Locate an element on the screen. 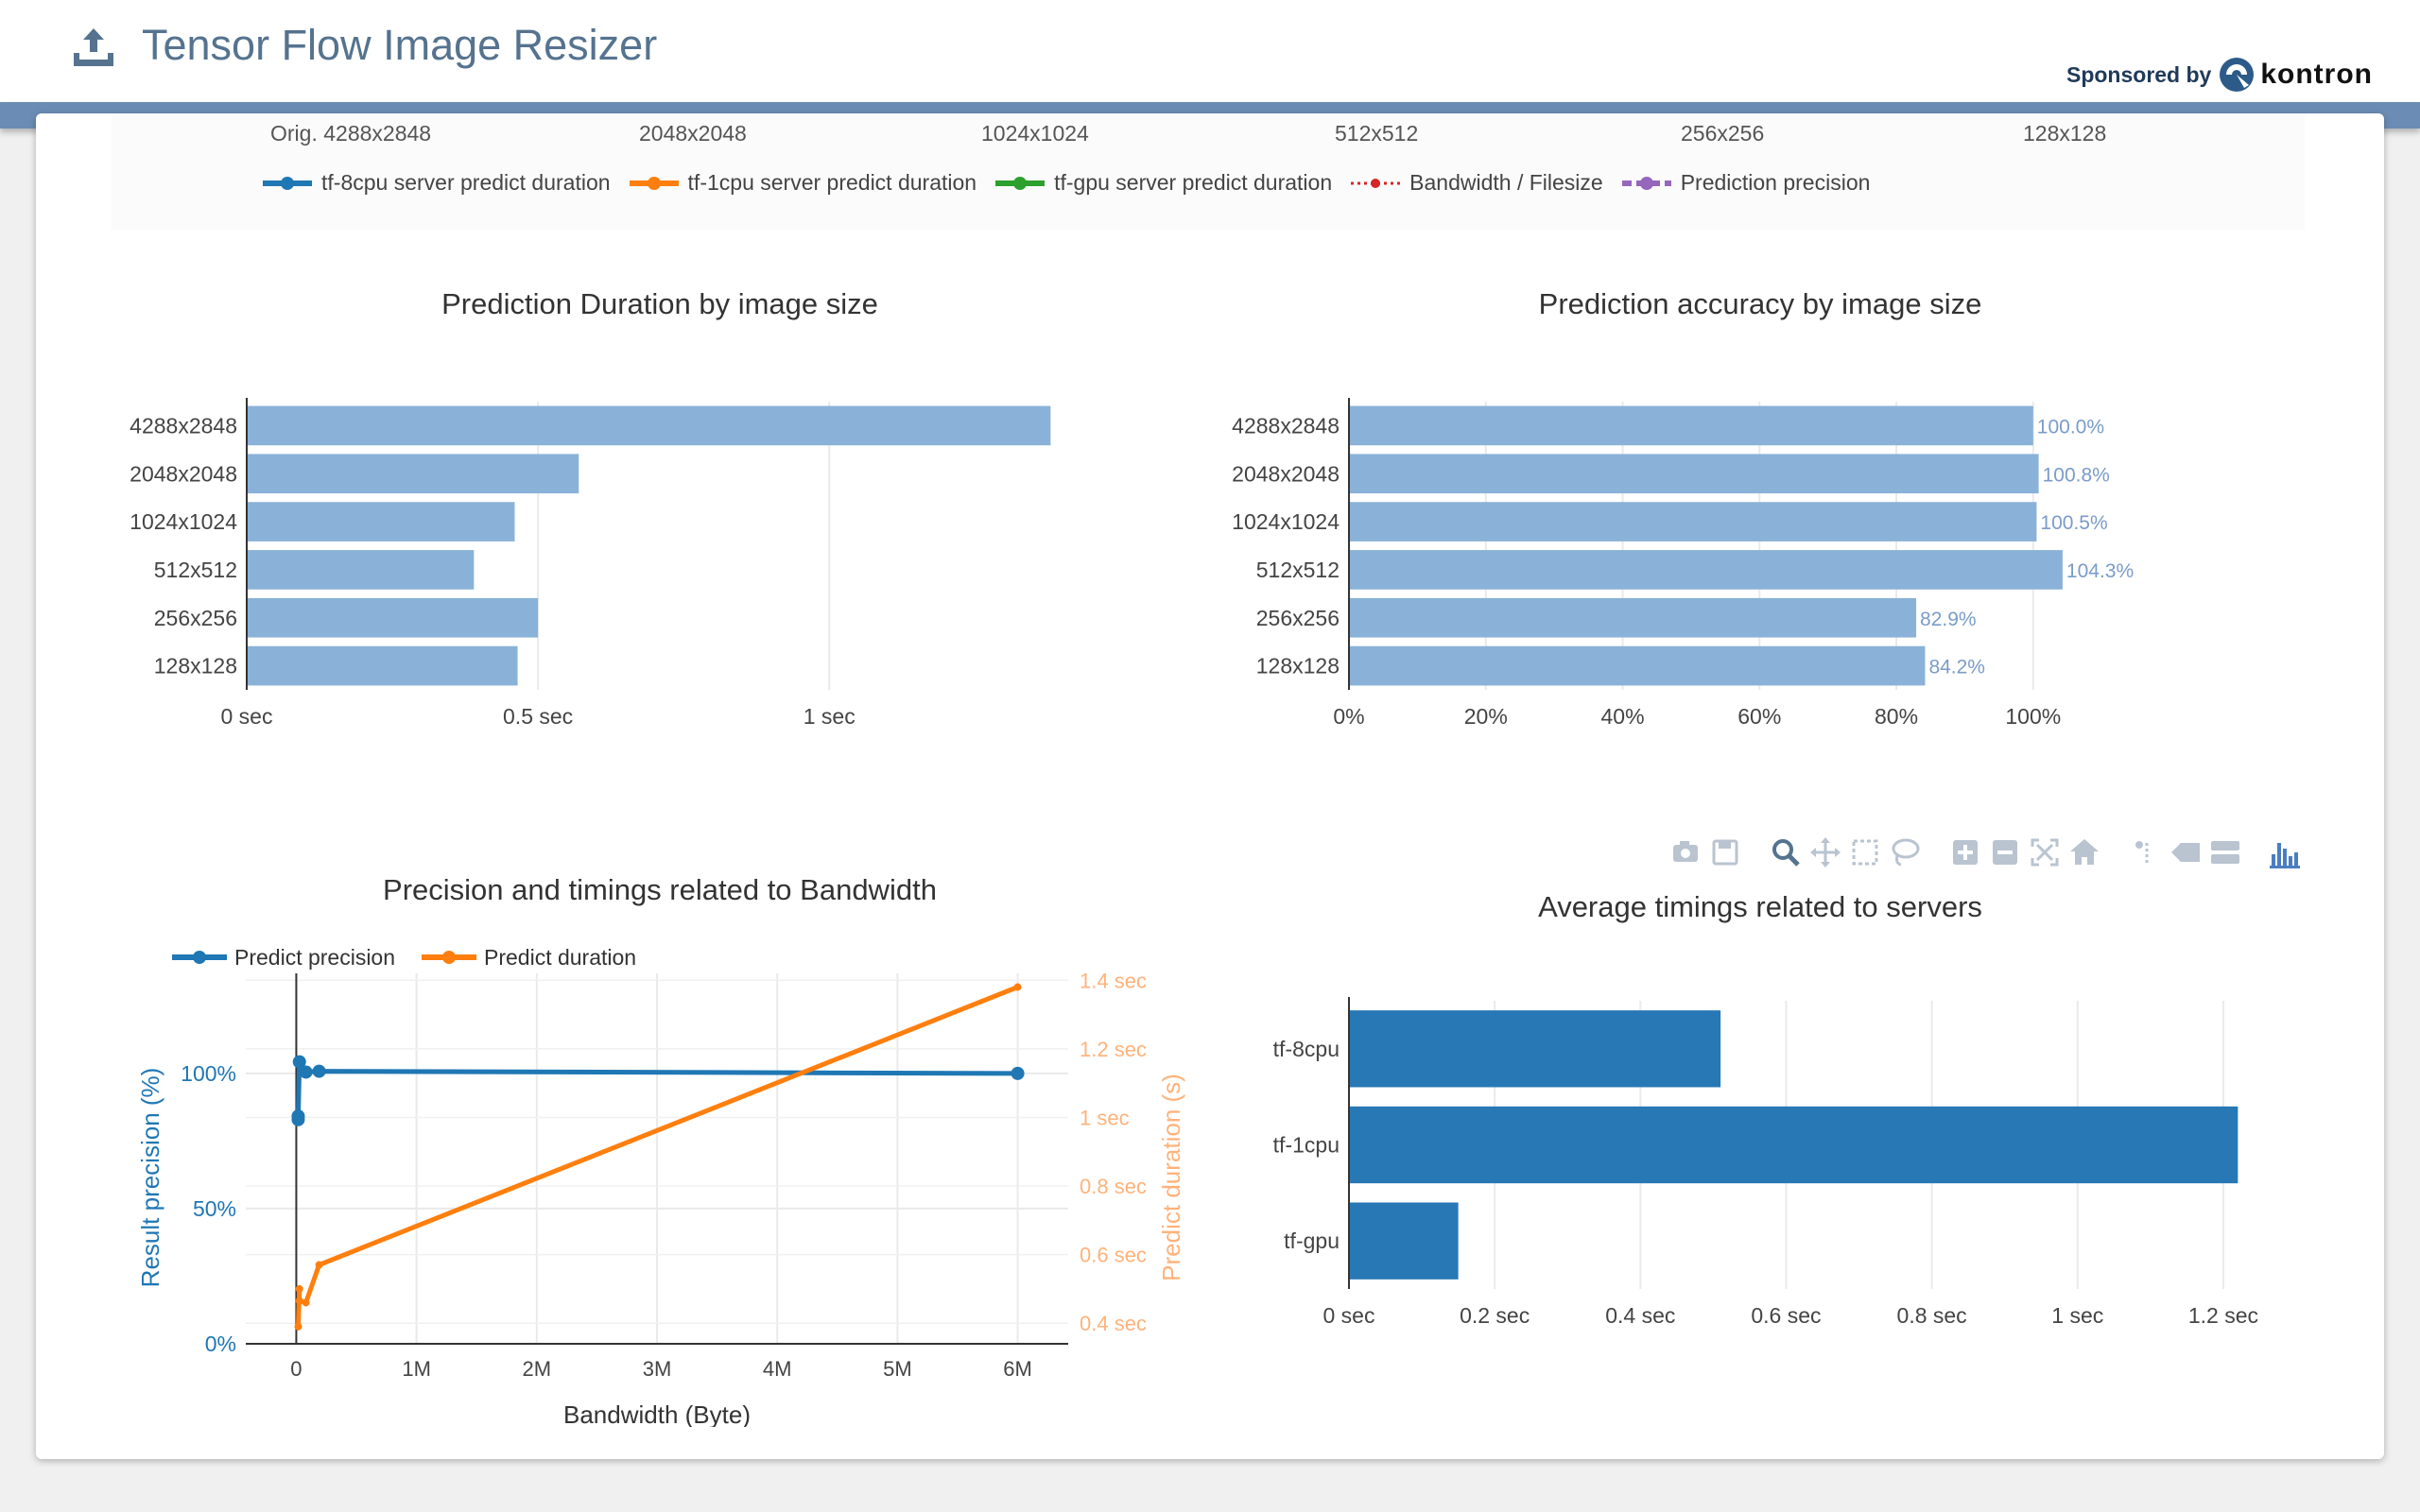 The width and height of the screenshot is (2420, 1512). lasso-select-icon is located at coordinates (1905, 852).